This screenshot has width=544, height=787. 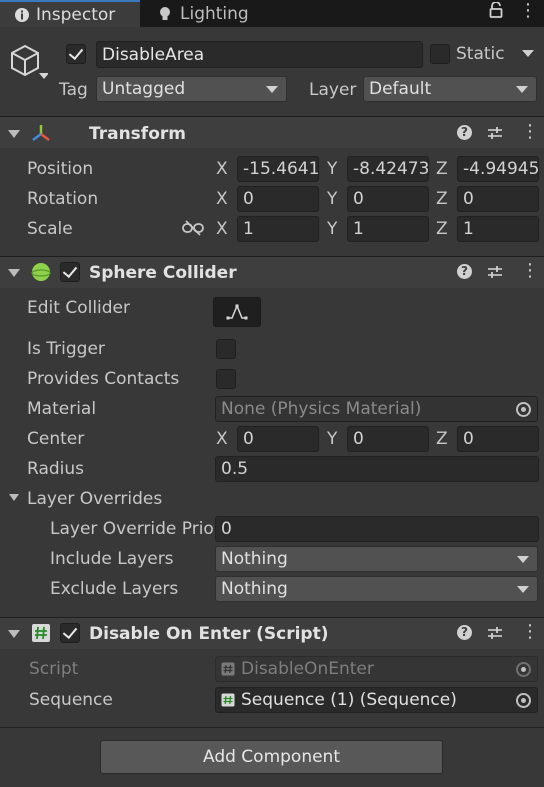 What do you see at coordinates (54, 669) in the screenshot?
I see `script-label: Script` at bounding box center [54, 669].